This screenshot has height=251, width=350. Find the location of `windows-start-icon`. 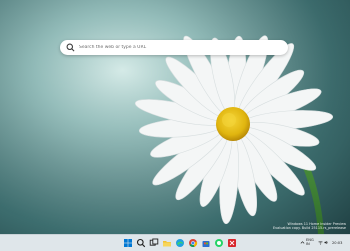

windows-start-icon is located at coordinates (128, 243).